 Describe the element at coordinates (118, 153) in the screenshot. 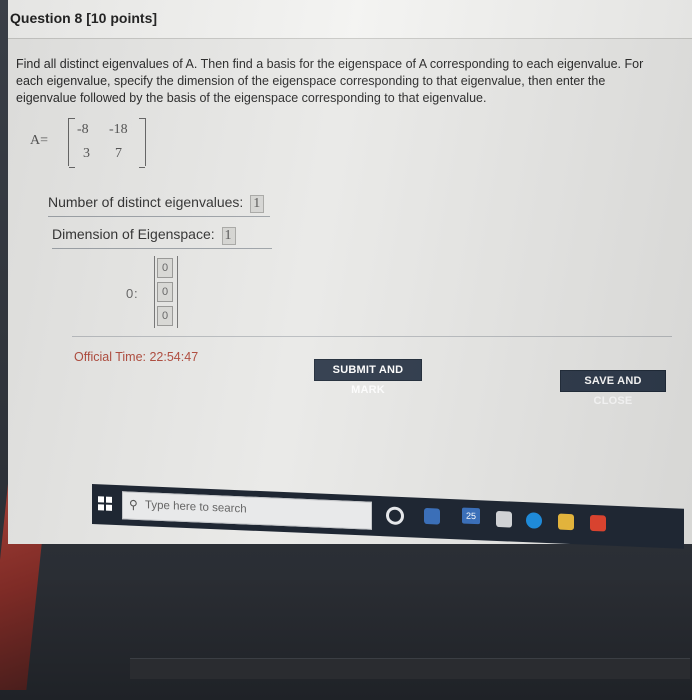

I see `matrix-cell: 7` at that location.